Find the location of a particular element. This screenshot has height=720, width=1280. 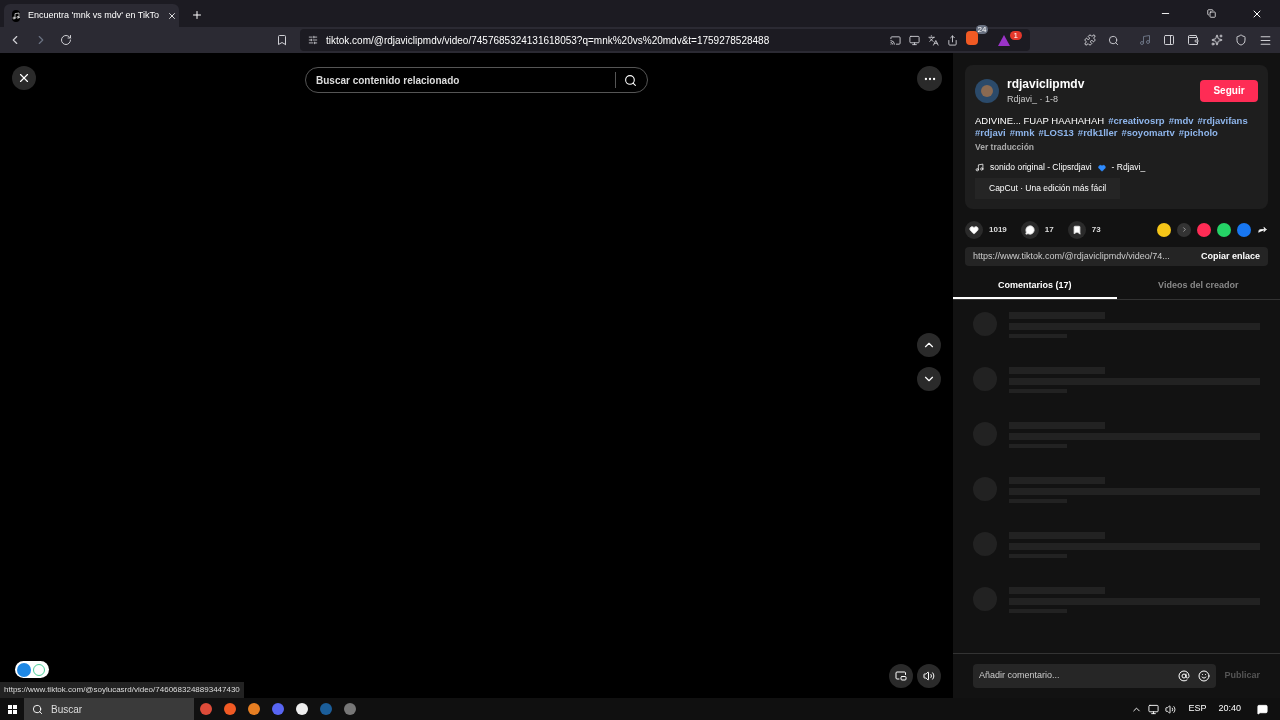

extension-widget is located at coordinates (32, 669).